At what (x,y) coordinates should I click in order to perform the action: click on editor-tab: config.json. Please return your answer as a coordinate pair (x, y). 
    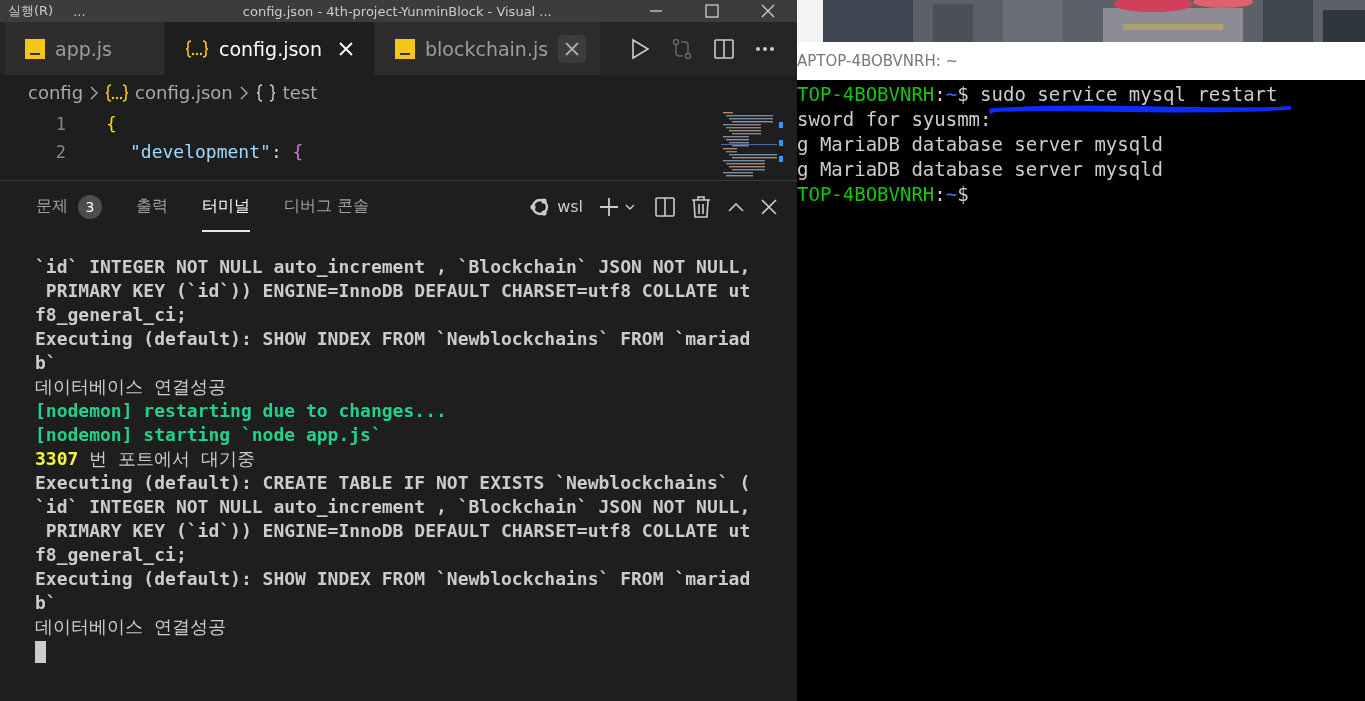
    Looking at the image, I should click on (270, 48).